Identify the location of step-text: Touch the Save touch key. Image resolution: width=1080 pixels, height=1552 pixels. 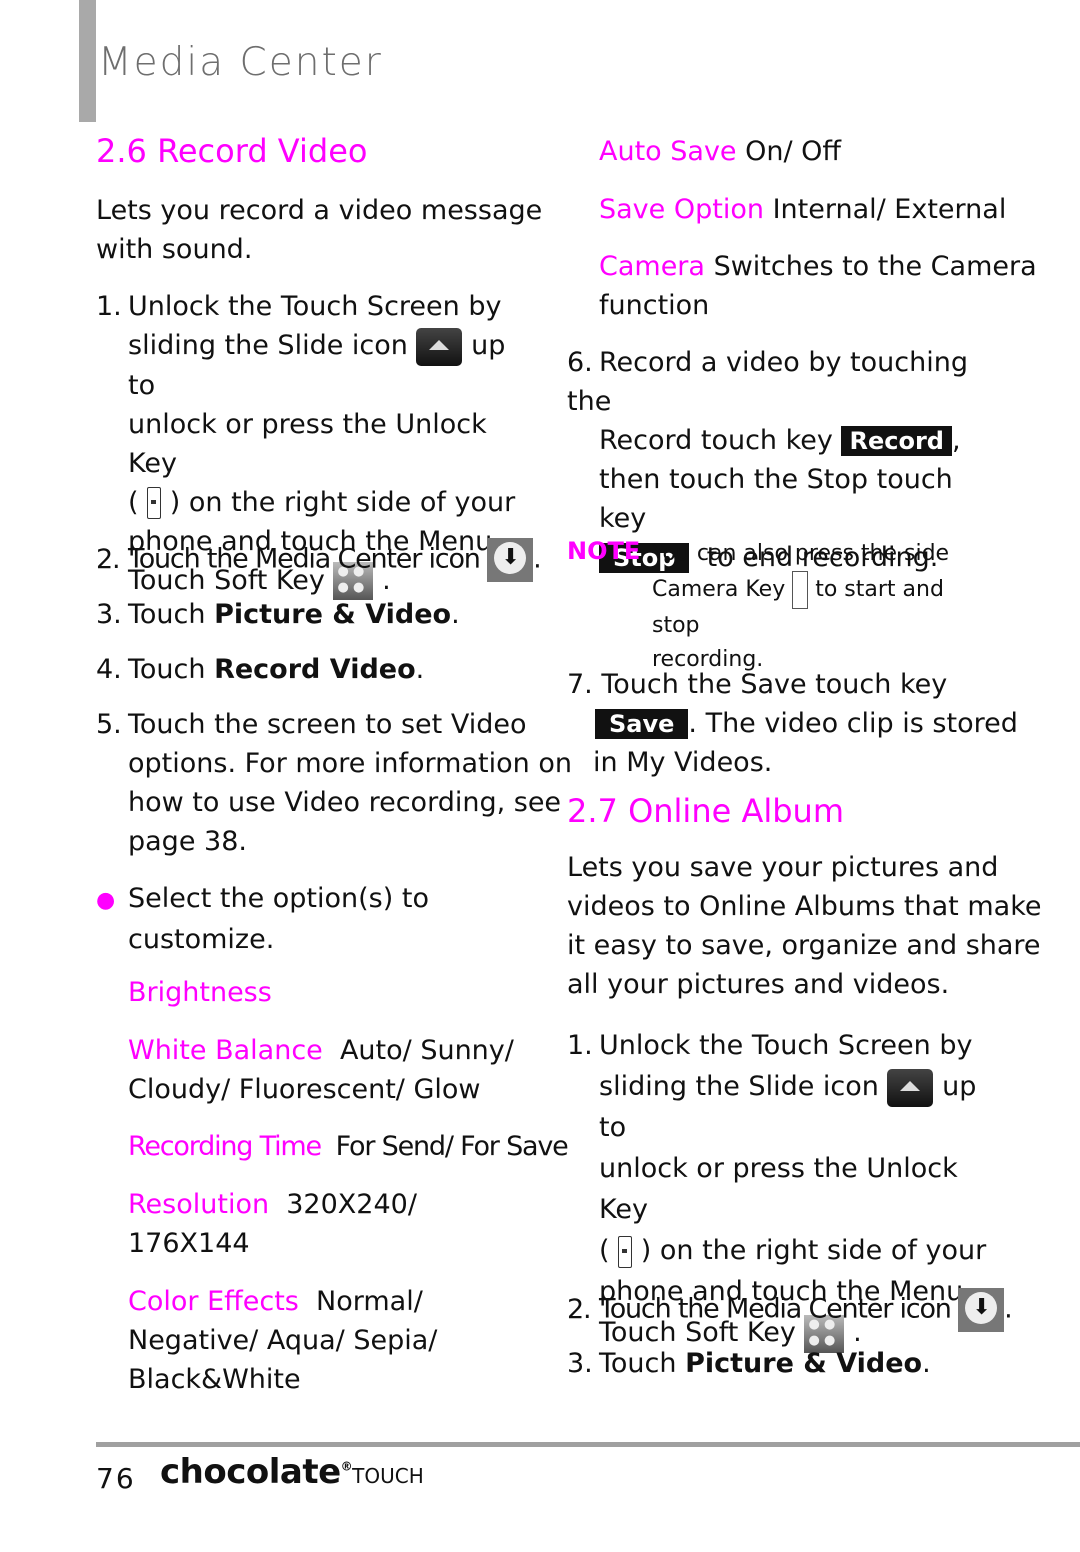
(774, 684).